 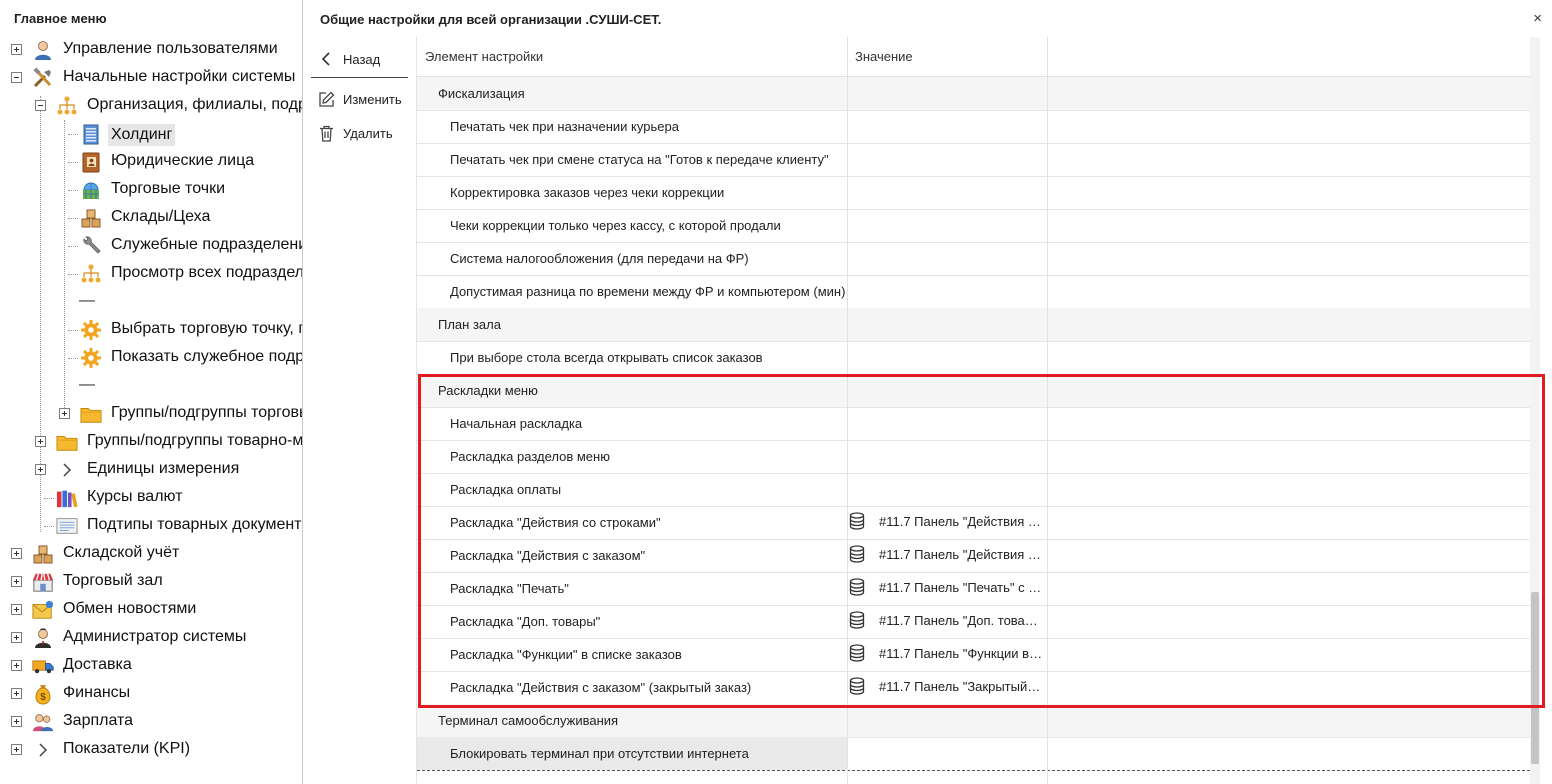 I want to click on menu-item: Начальные настройки системы, so click(x=179, y=77).